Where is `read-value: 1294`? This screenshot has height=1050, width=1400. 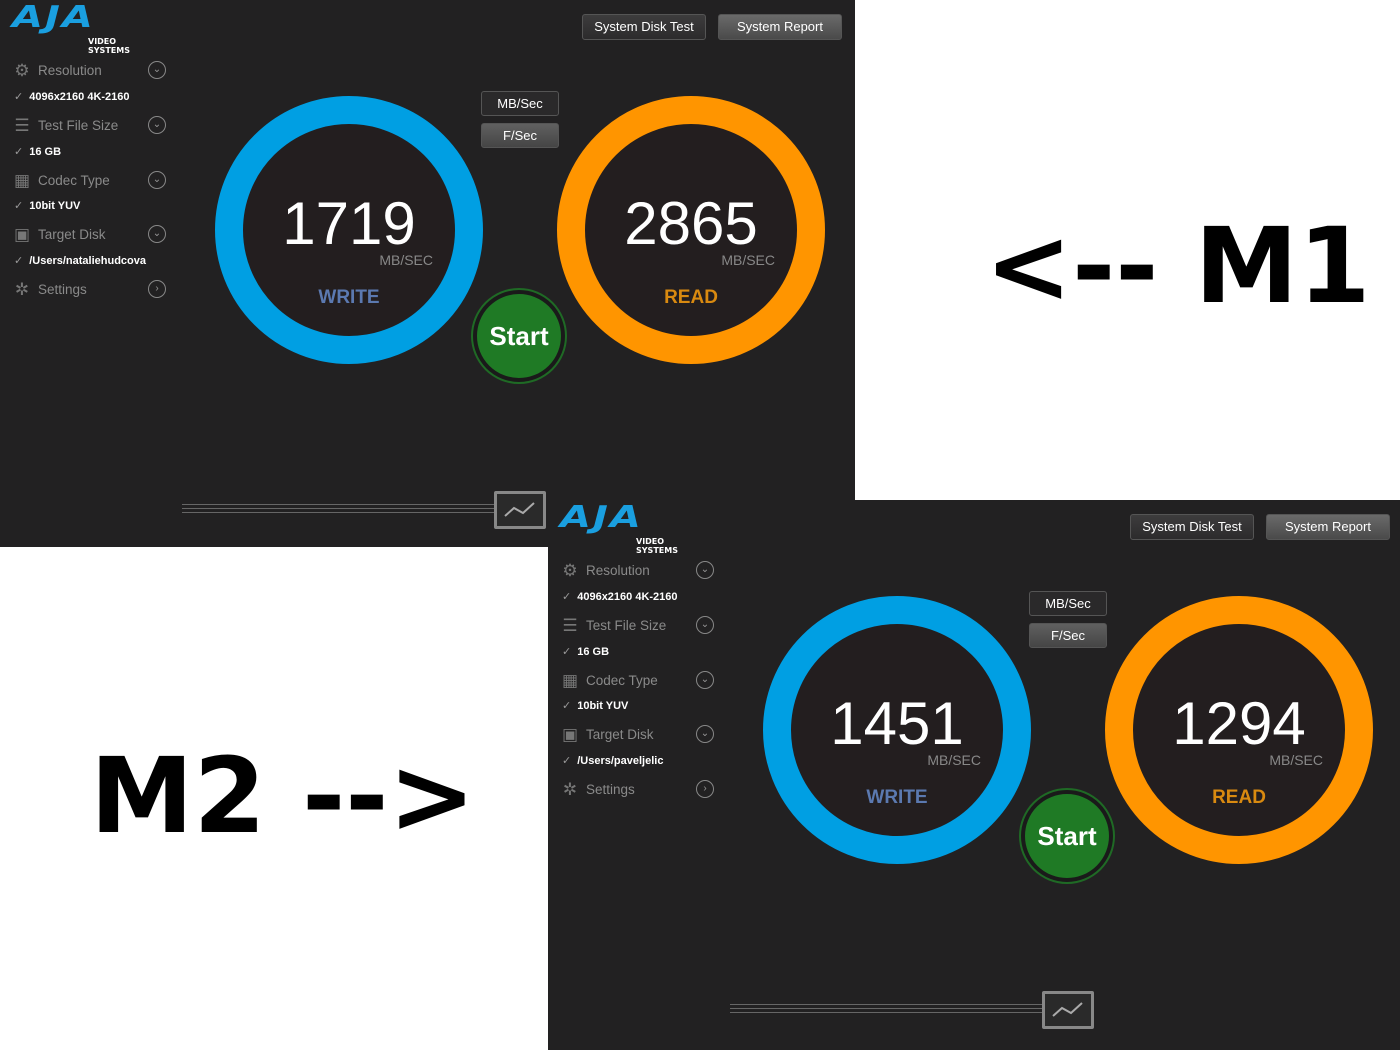
read-value: 1294 is located at coordinates (1239, 723).